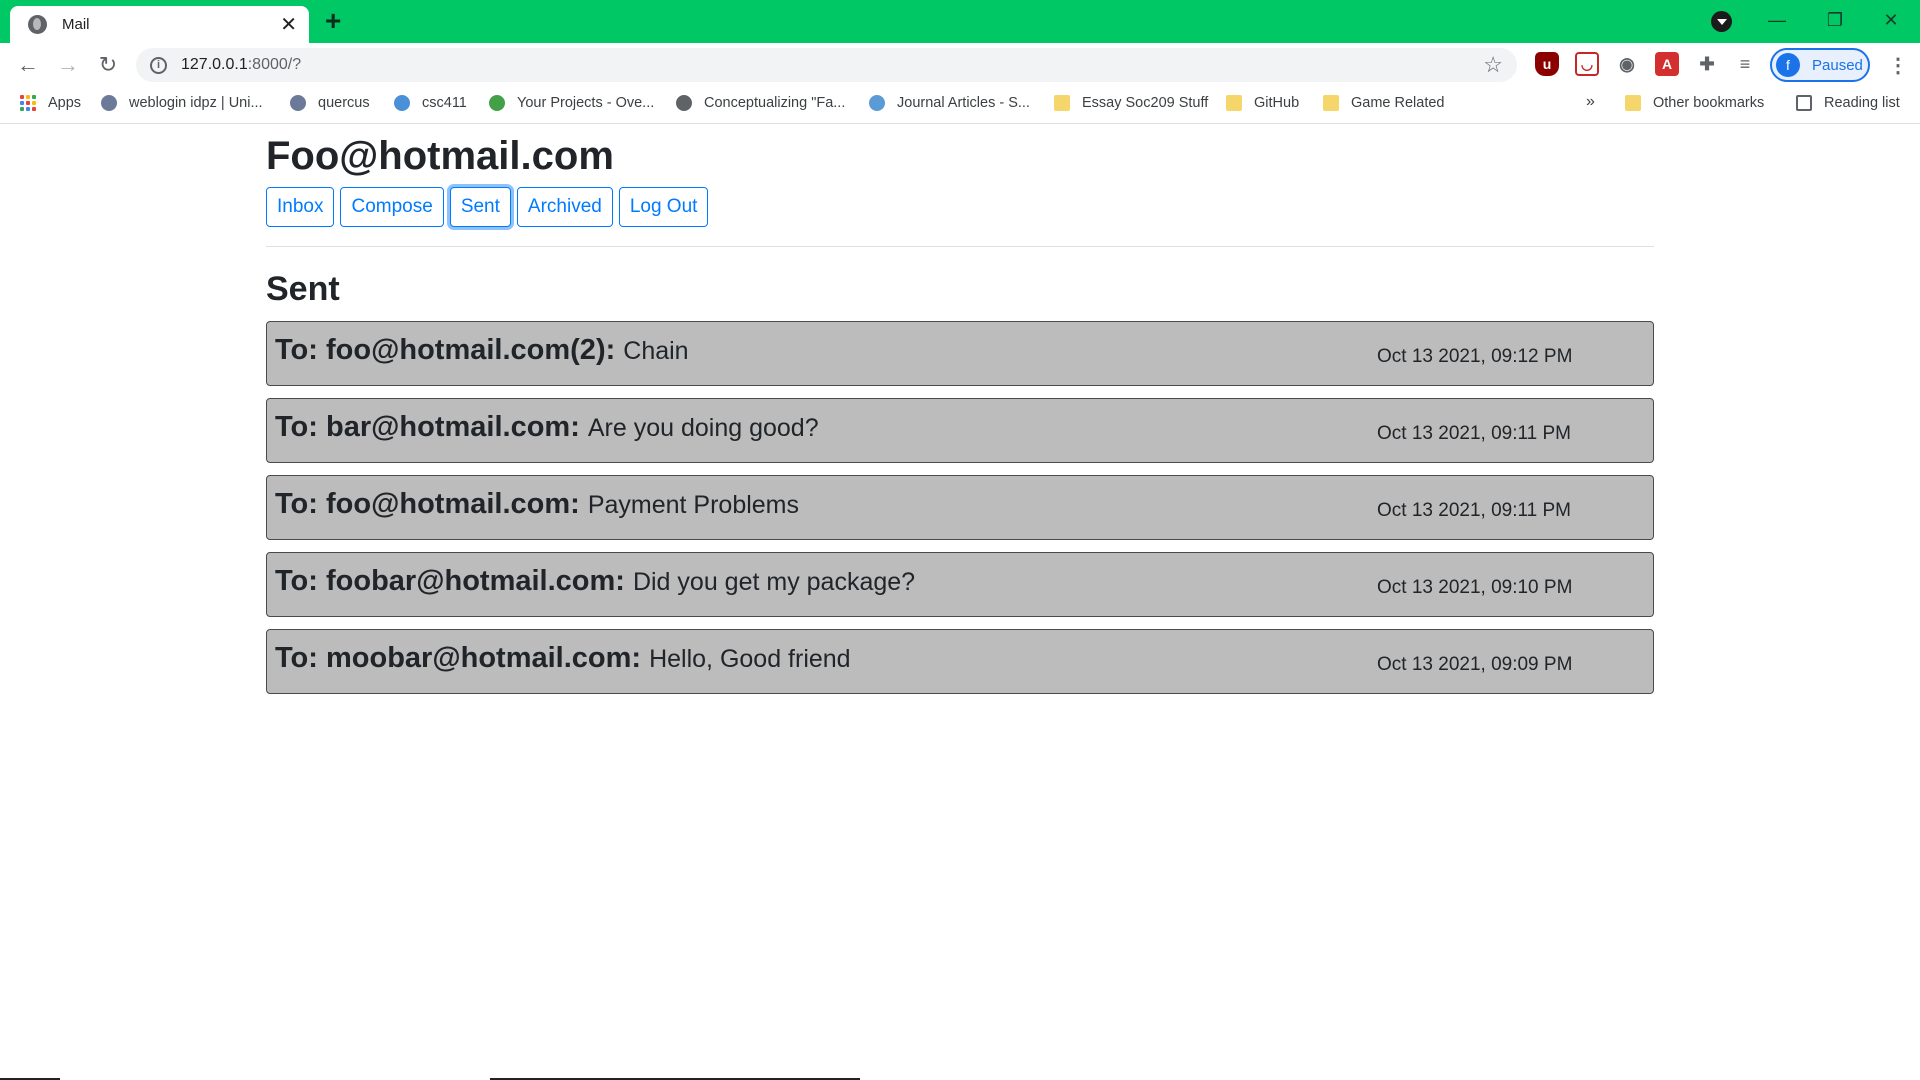  I want to click on bookmark-essay-soc209: Essay Soc209 Stuff, so click(1131, 103).